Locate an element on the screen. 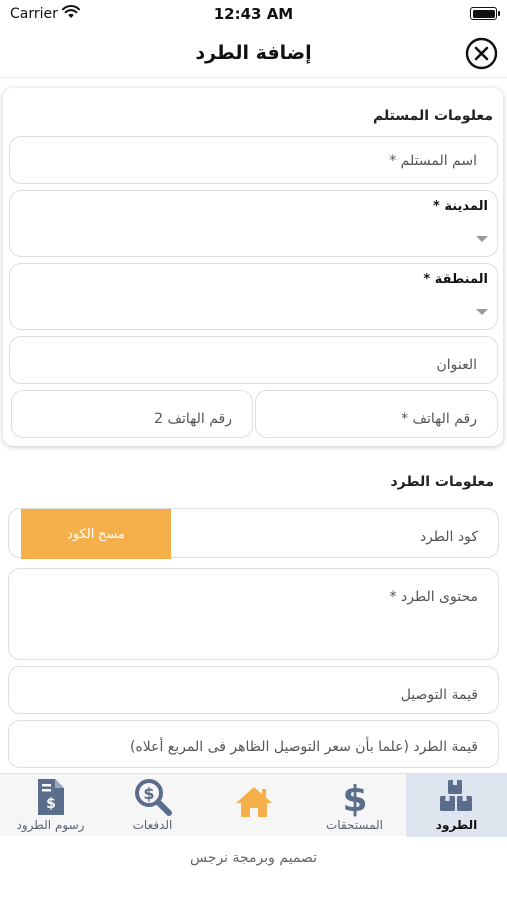  tab-parcel-fees: $ رسوم الطرود is located at coordinates (50, 805).